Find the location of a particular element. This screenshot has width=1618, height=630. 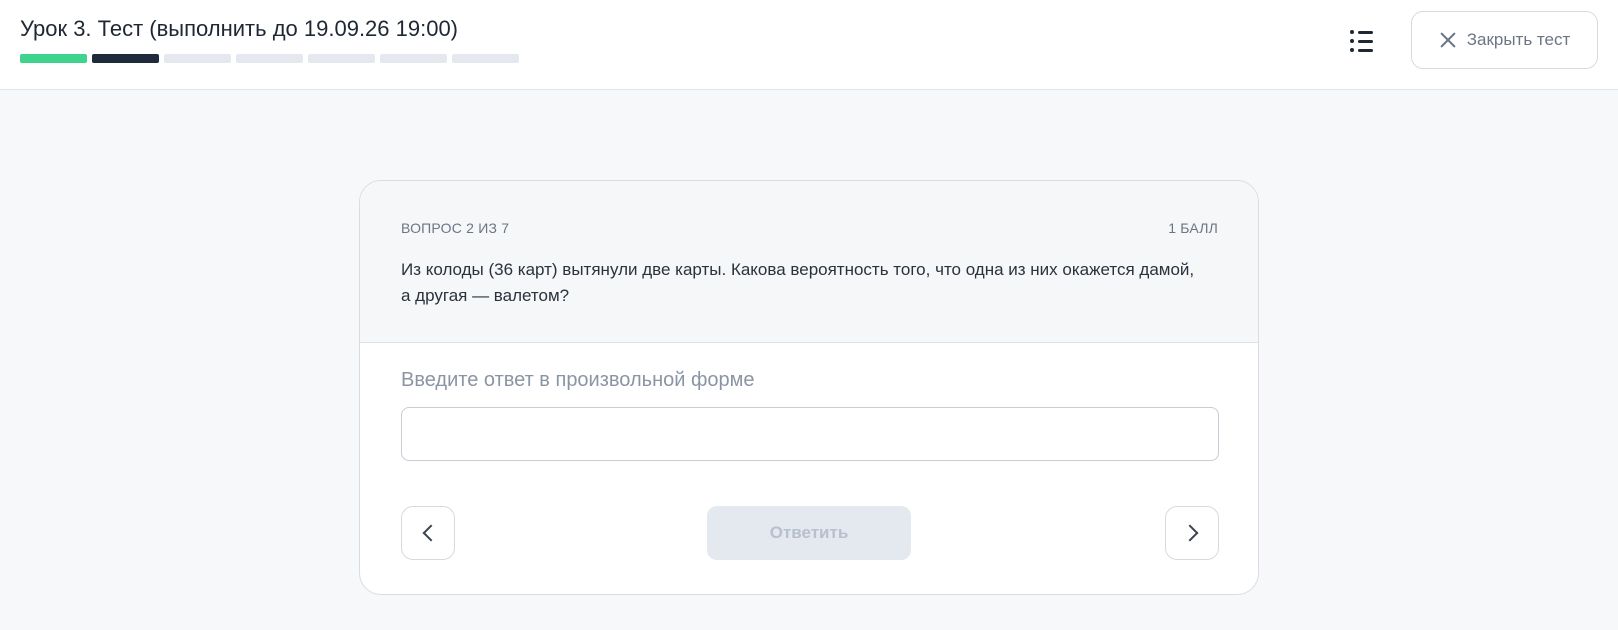

close-icon is located at coordinates (1448, 40).